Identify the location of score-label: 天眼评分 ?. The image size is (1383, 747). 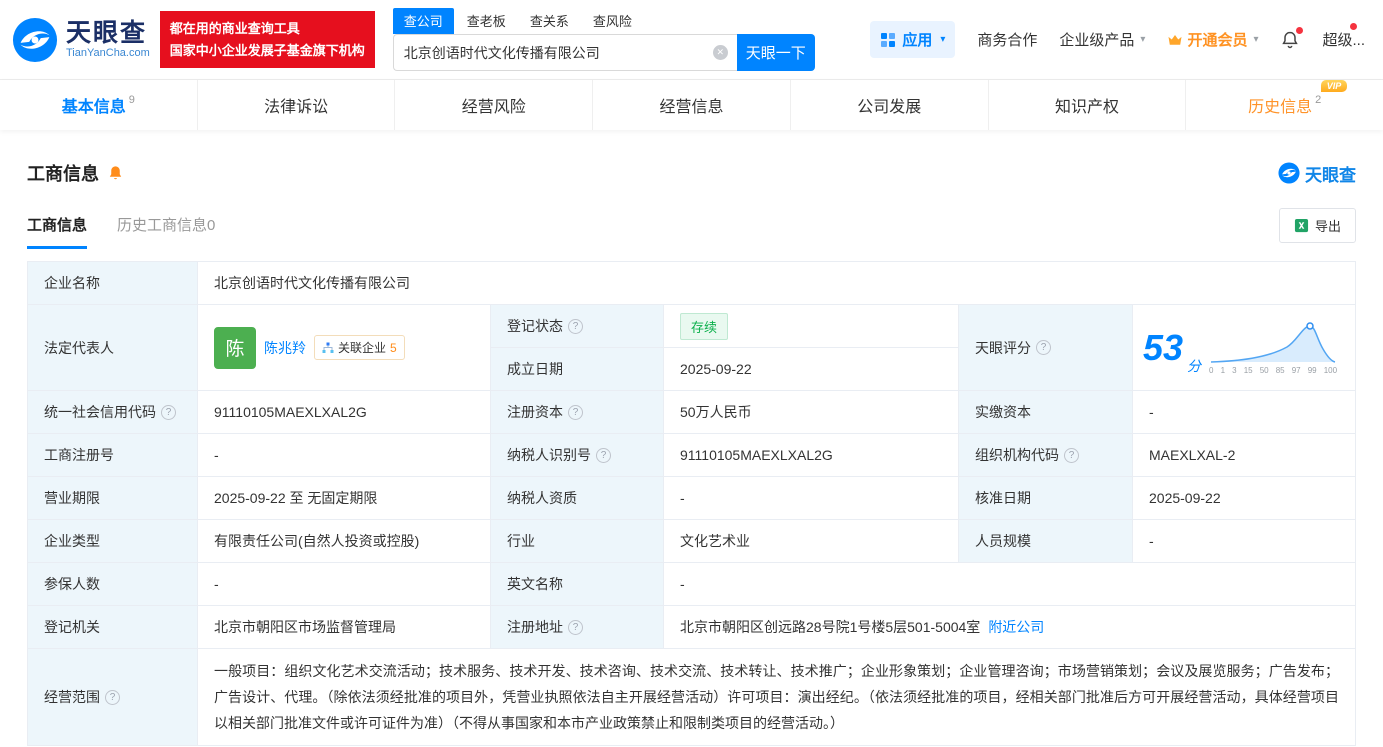
(1046, 348).